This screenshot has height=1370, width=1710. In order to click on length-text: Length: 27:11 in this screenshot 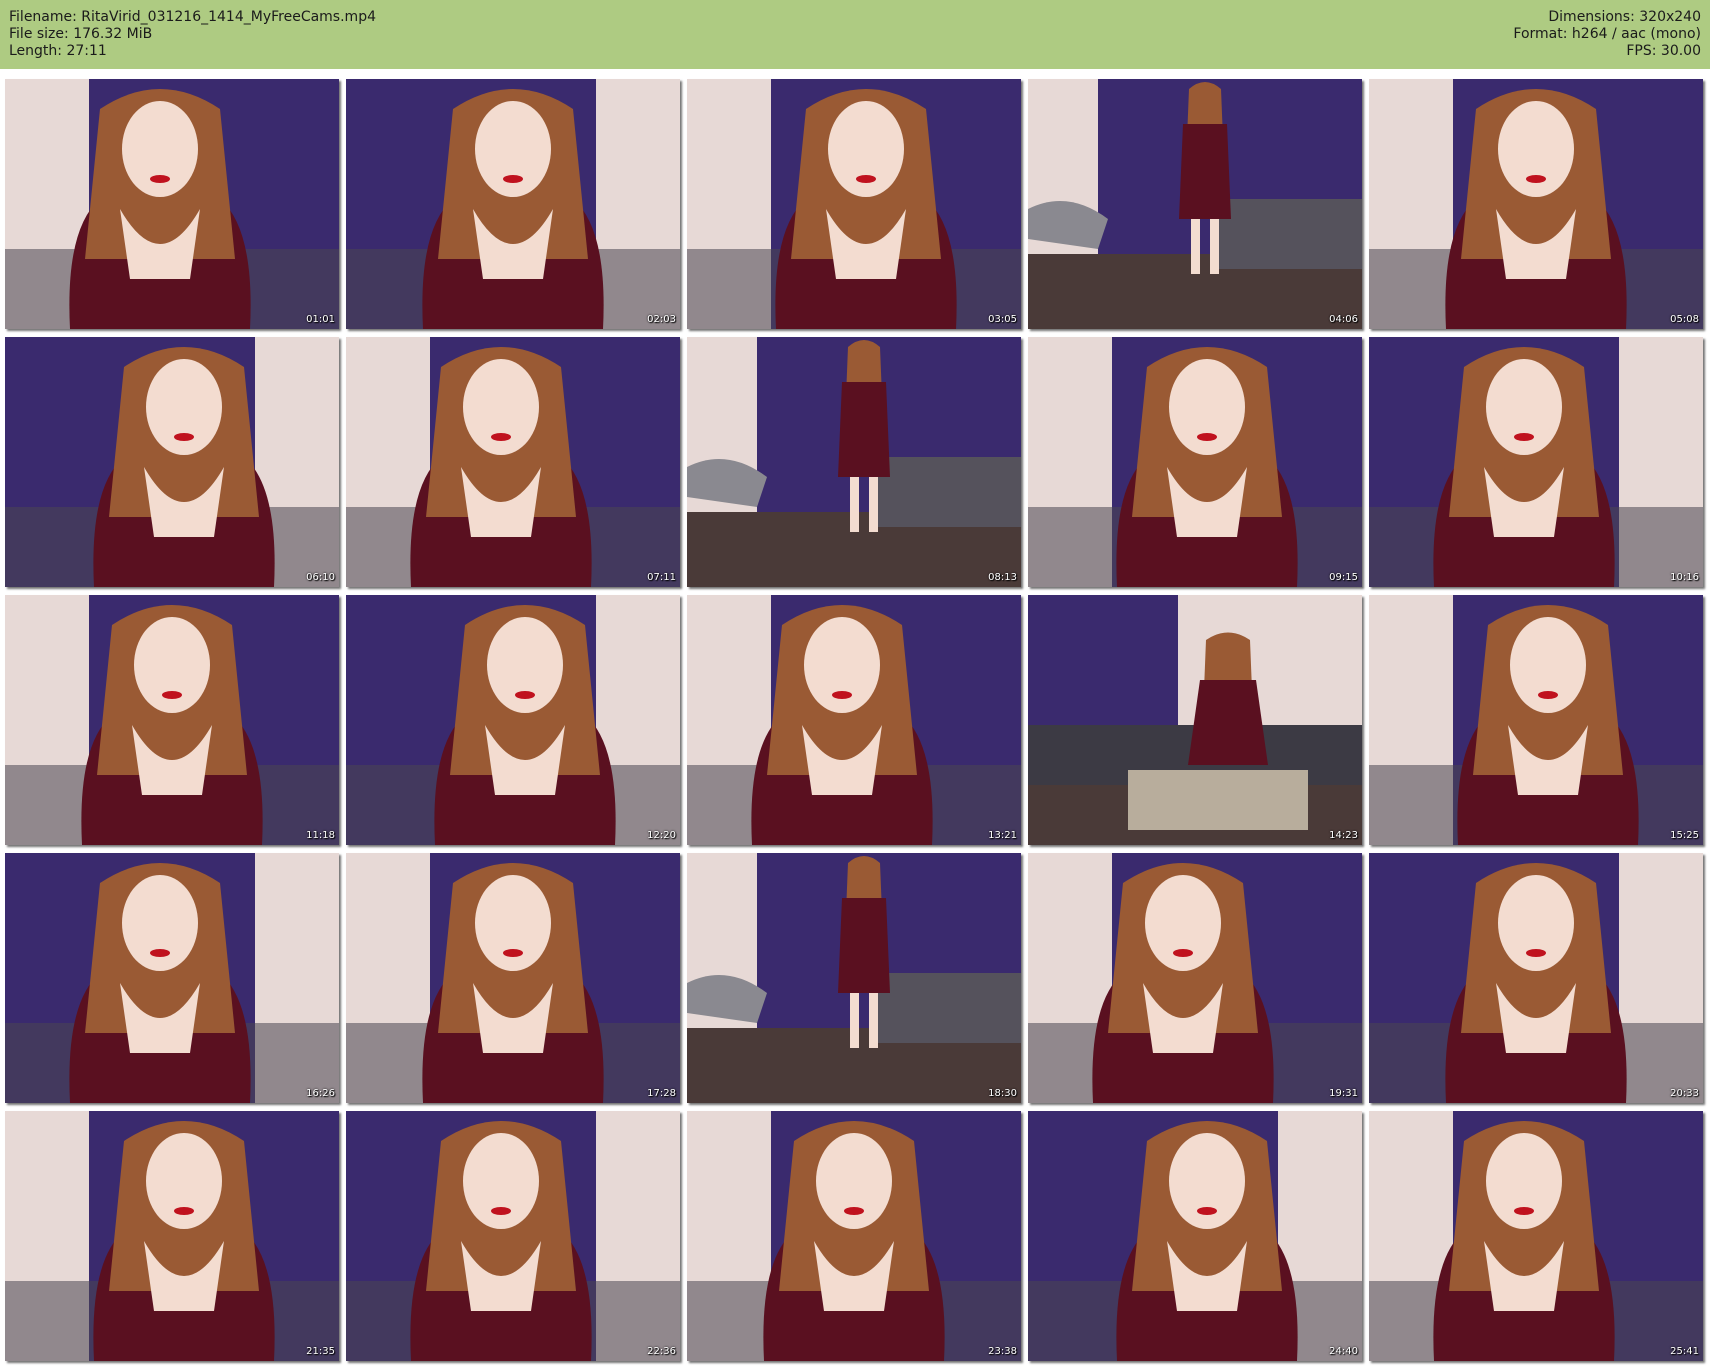, I will do `click(58, 51)`.